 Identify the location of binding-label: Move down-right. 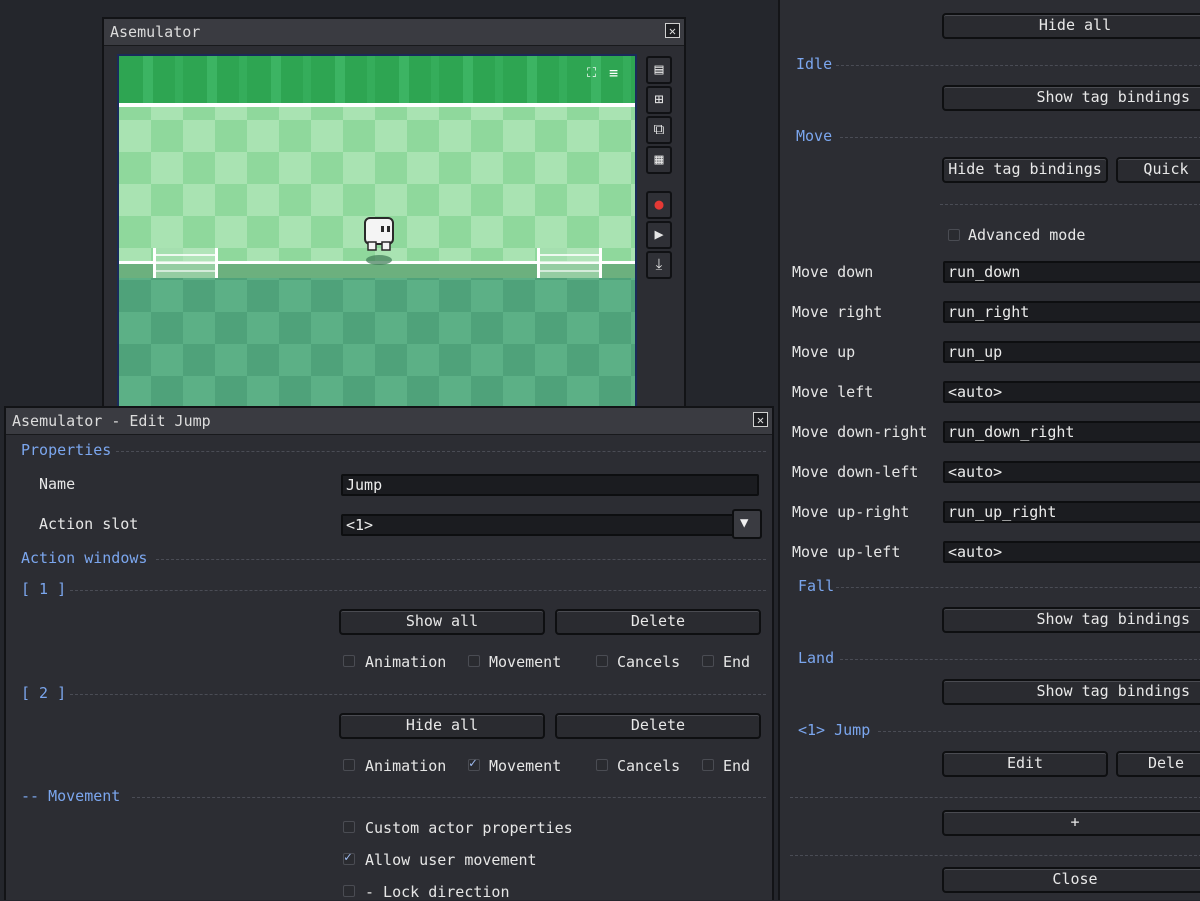
(860, 432).